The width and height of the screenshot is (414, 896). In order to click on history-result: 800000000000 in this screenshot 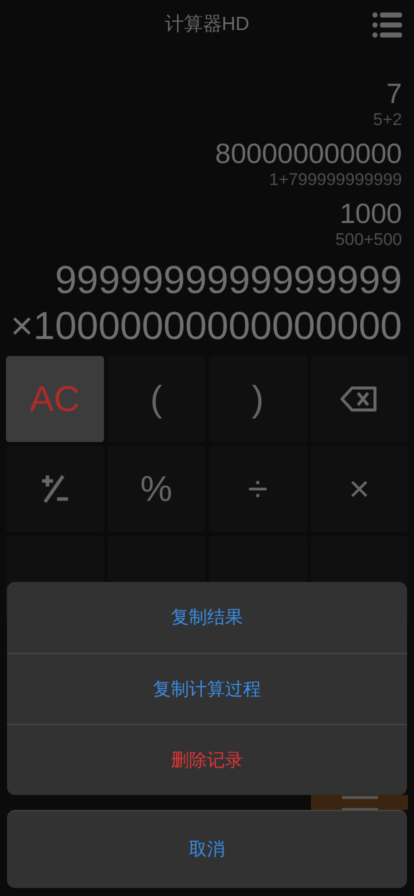, I will do `click(308, 154)`.